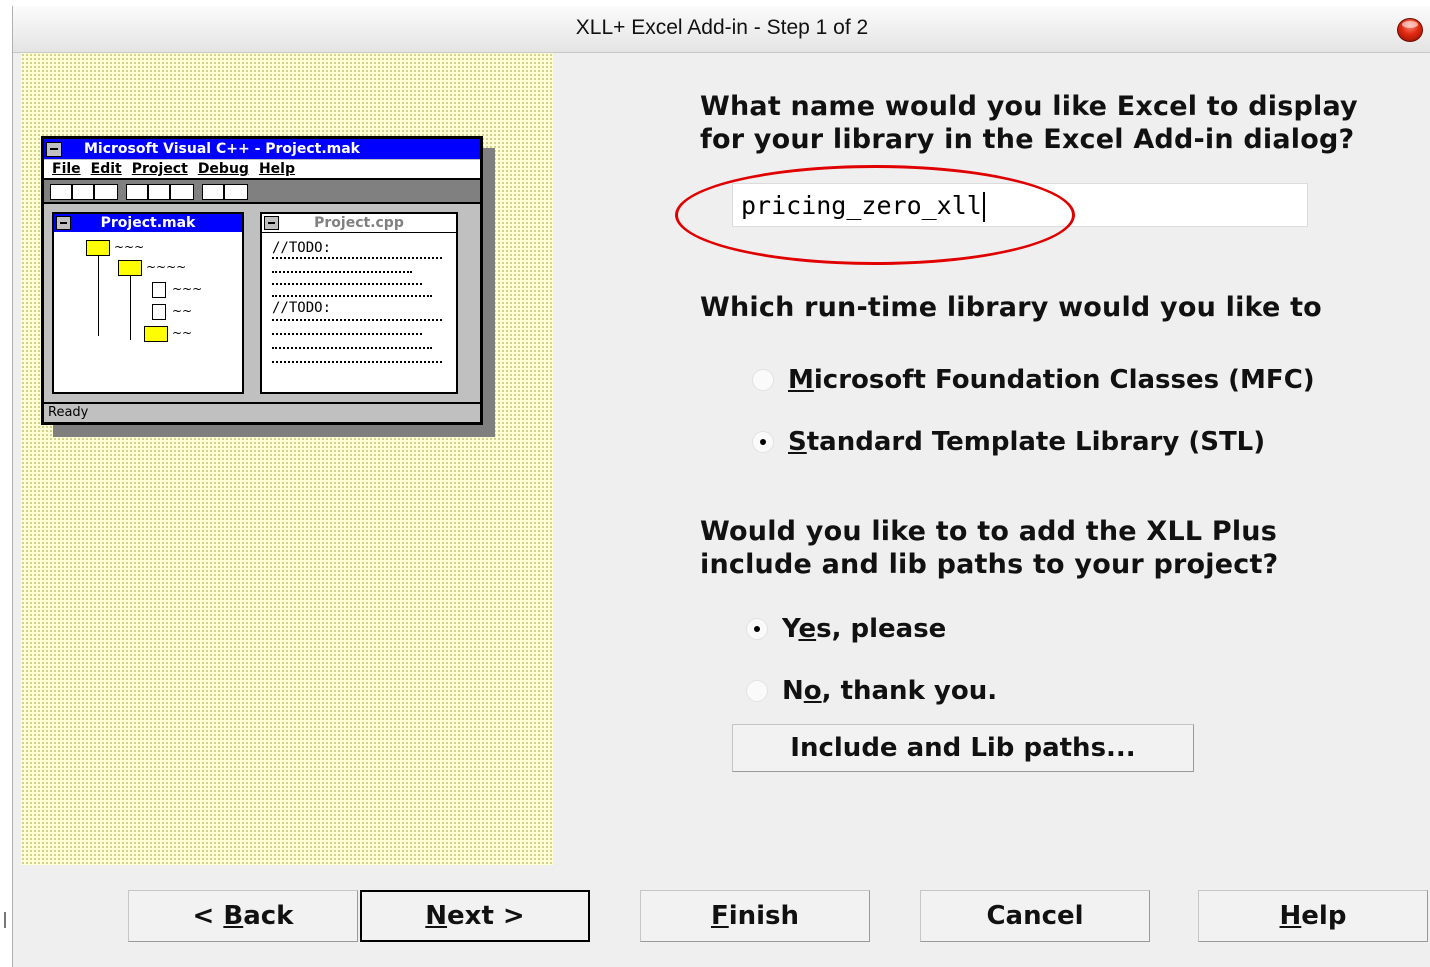 The image size is (1430, 967). I want to click on window-title: XLL+ Excel Add-in - Step 1 of 2, so click(722, 27).